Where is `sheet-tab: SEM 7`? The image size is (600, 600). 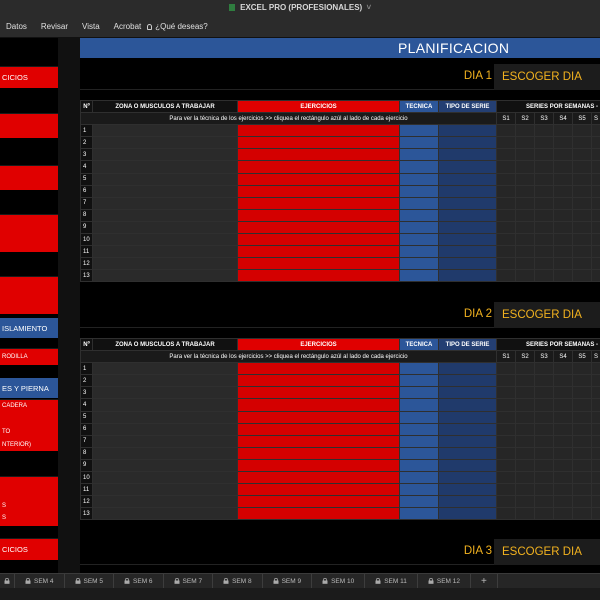
sheet-tab: SEM 7 is located at coordinates (189, 581).